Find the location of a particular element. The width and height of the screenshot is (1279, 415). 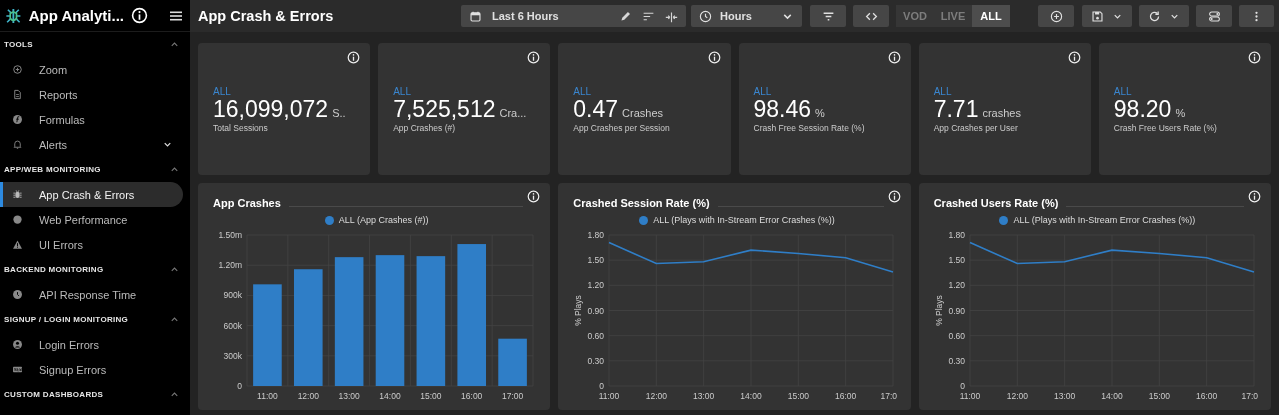

axis-label: 17:00 is located at coordinates (512, 396).